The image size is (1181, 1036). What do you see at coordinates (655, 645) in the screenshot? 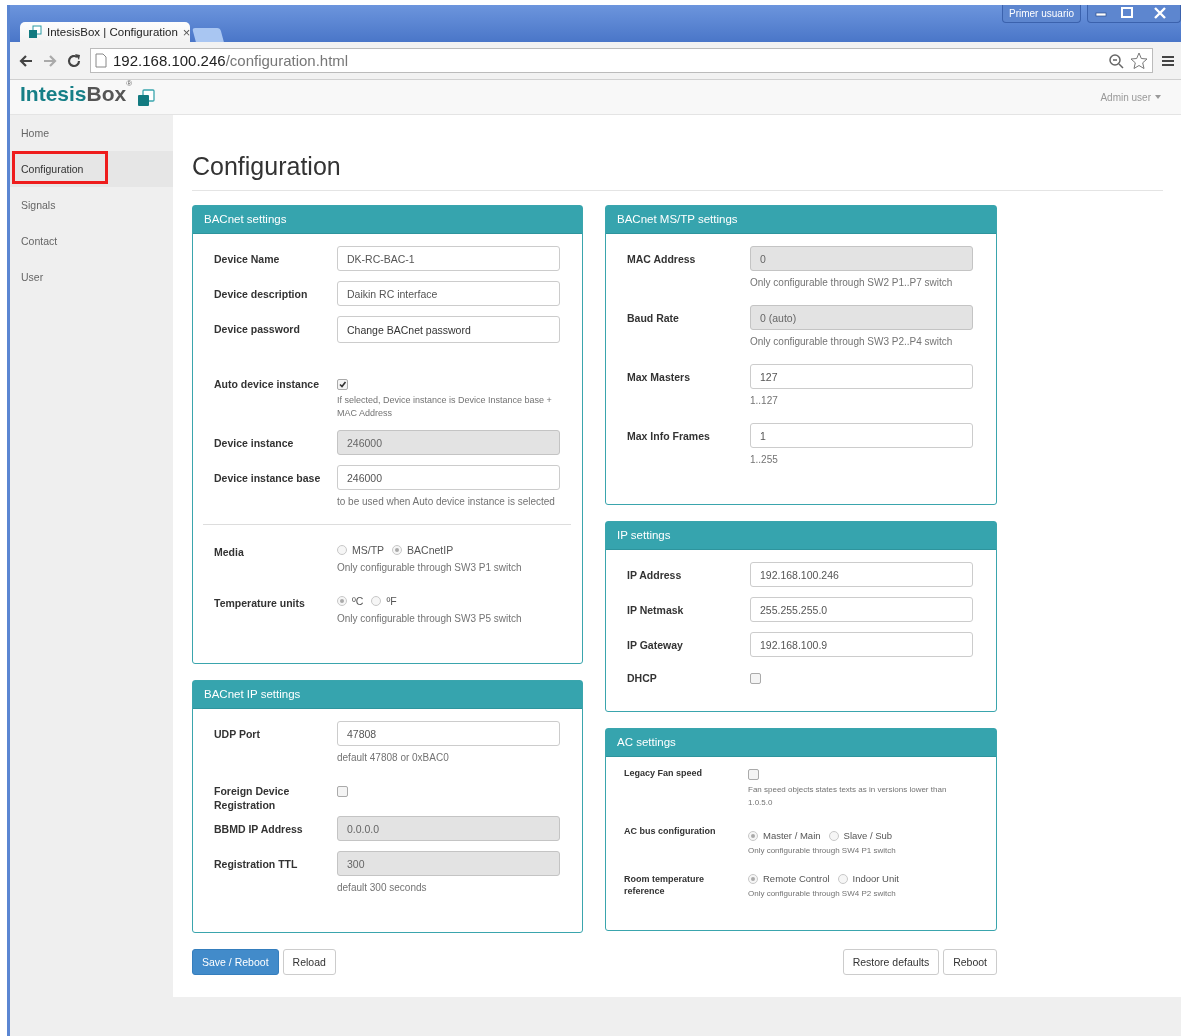
I see `field-label: IP Gateway` at bounding box center [655, 645].